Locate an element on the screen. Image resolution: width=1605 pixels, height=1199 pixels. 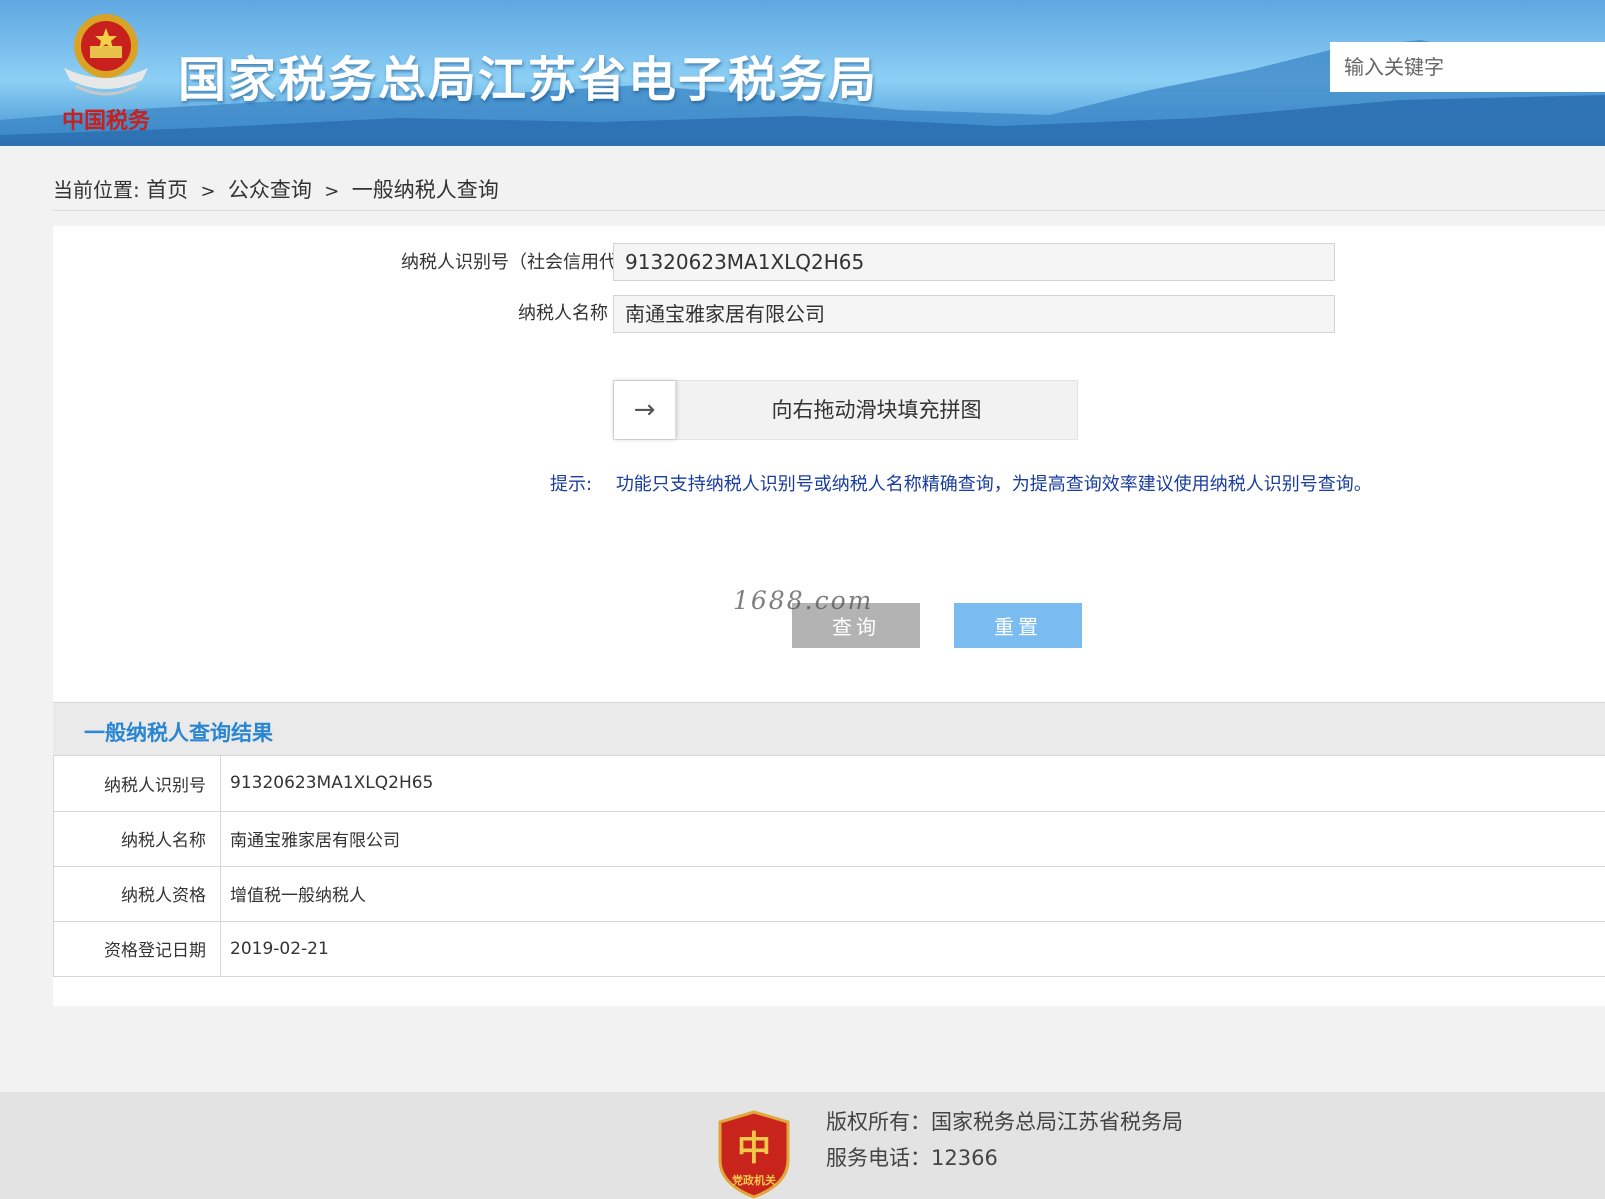
taxpayer-id-label: 纳税人识别号（社会信用代码） is located at coordinates (527, 262).